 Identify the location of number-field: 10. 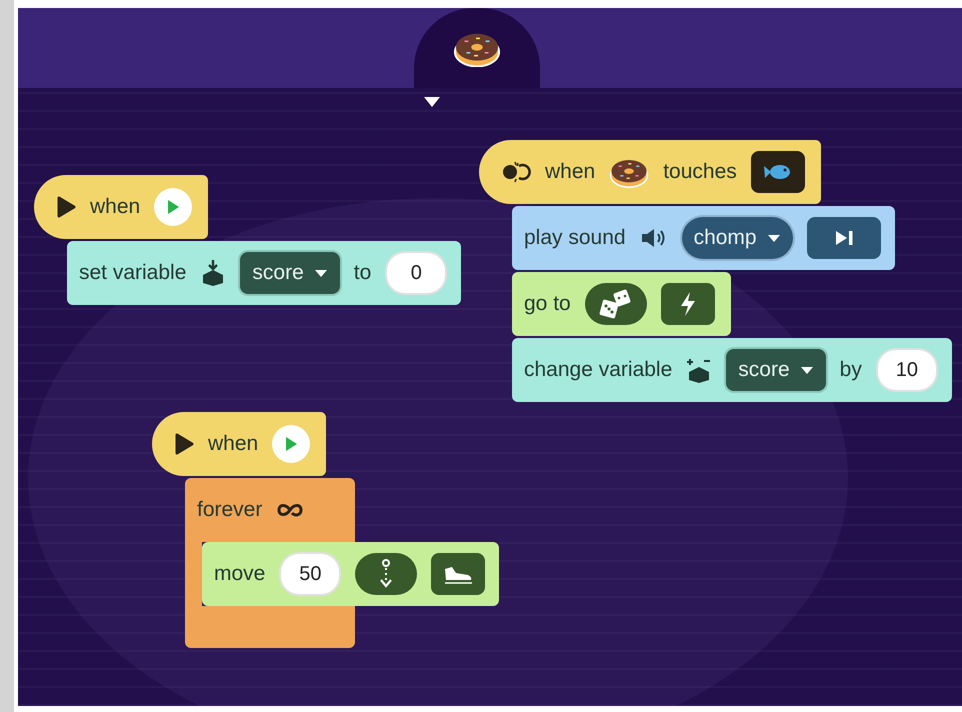
(907, 370).